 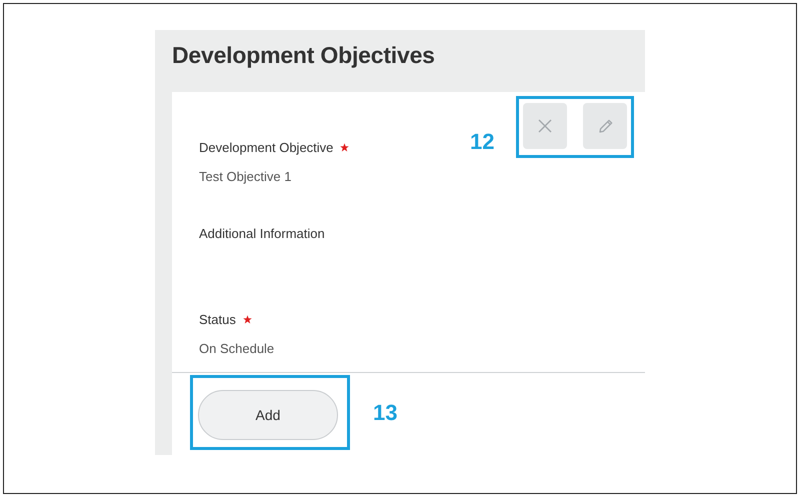 I want to click on close-icon, so click(x=545, y=126).